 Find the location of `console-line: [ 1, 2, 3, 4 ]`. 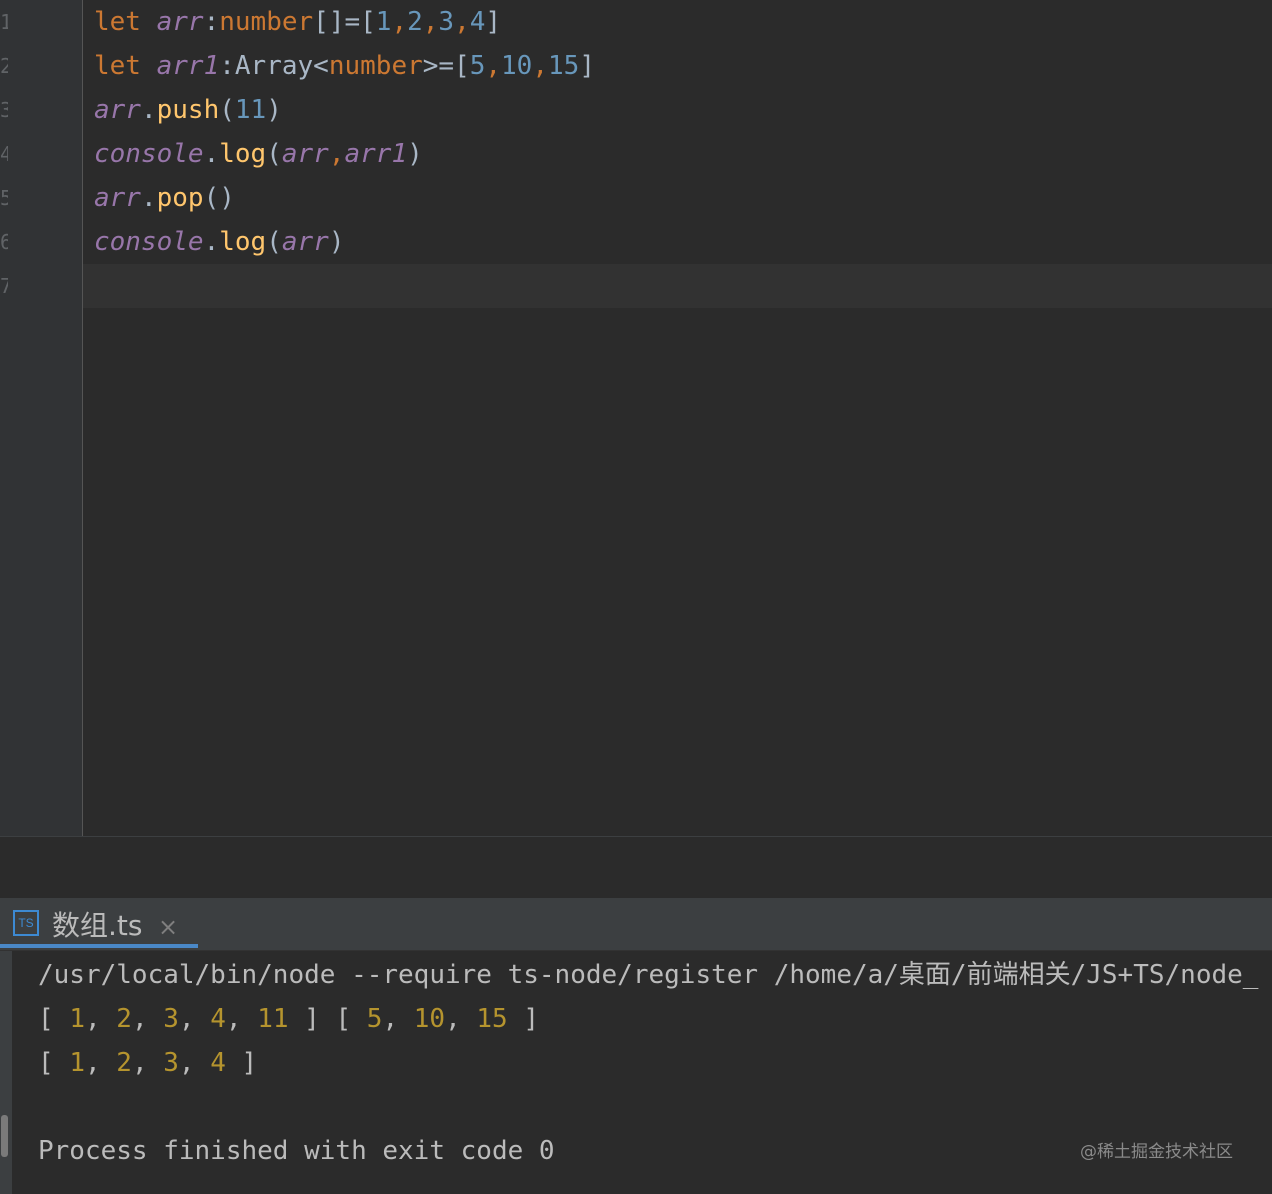

console-line: [ 1, 2, 3, 4 ] is located at coordinates (147, 1063).